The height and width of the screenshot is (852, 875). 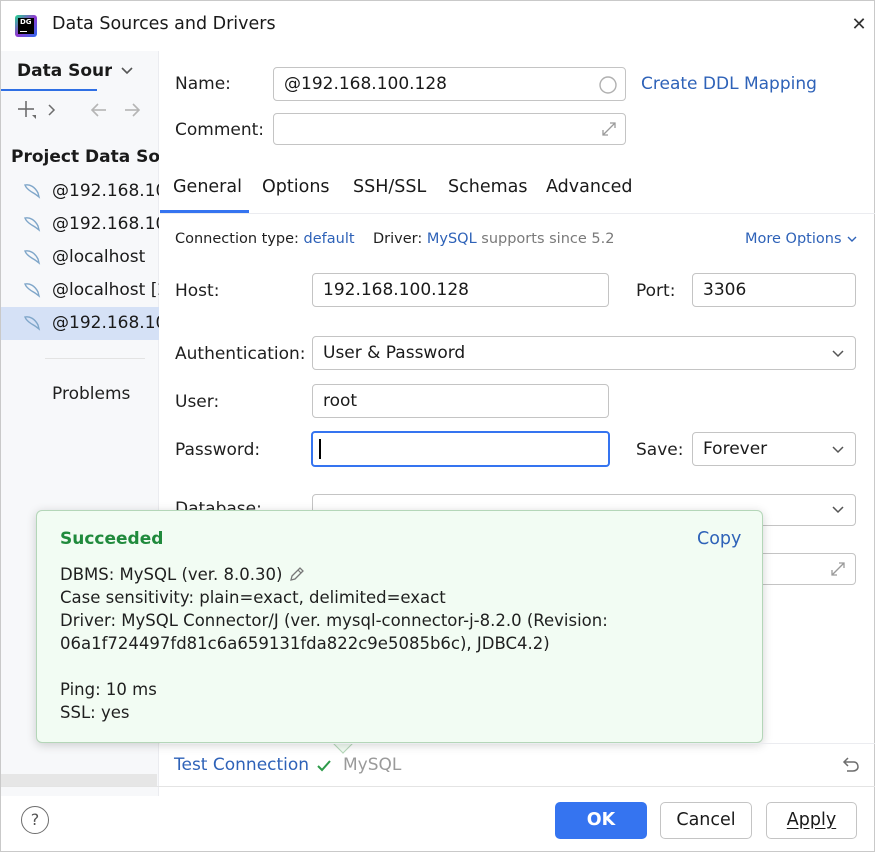 What do you see at coordinates (164, 24) in the screenshot?
I see `window-title: Data Sources and Drivers` at bounding box center [164, 24].